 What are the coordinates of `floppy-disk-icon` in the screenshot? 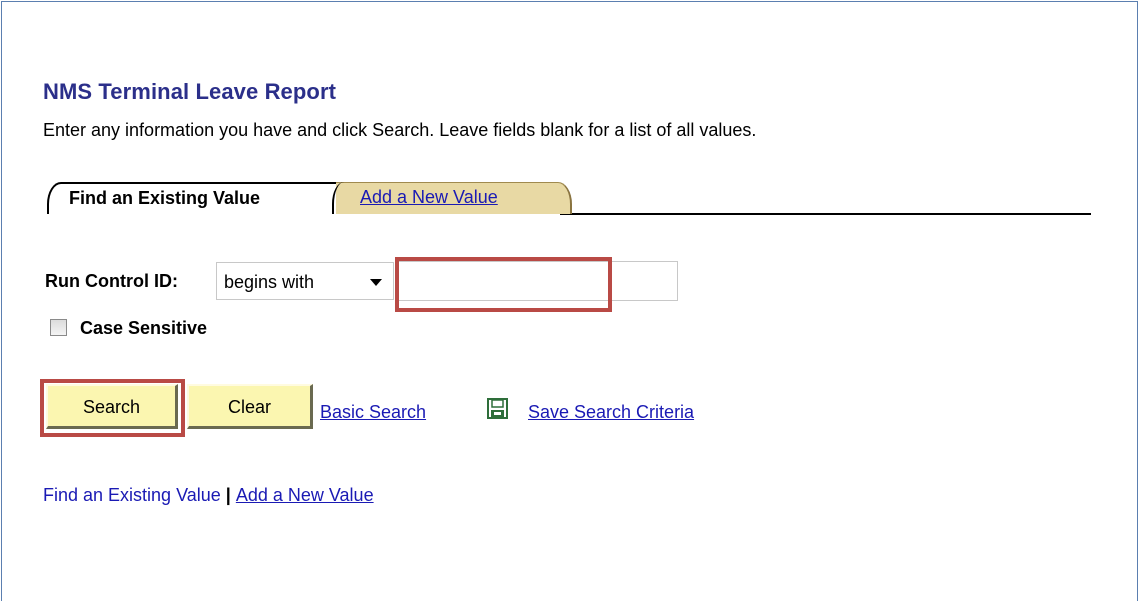 It's located at (497, 408).